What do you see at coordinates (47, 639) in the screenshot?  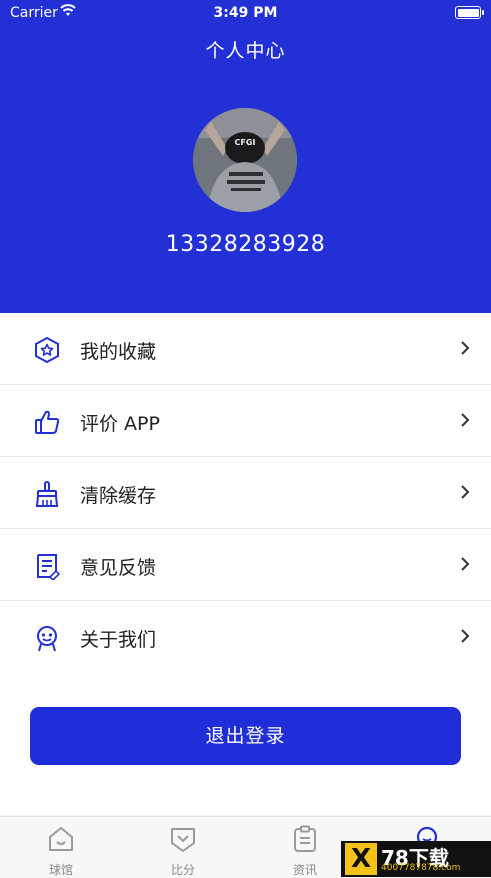 I see `robot-face-icon` at bounding box center [47, 639].